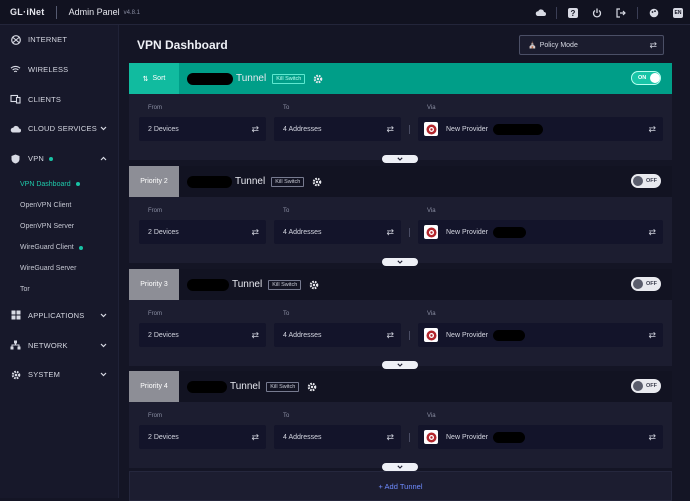  I want to click on globe-icon, so click(15, 39).